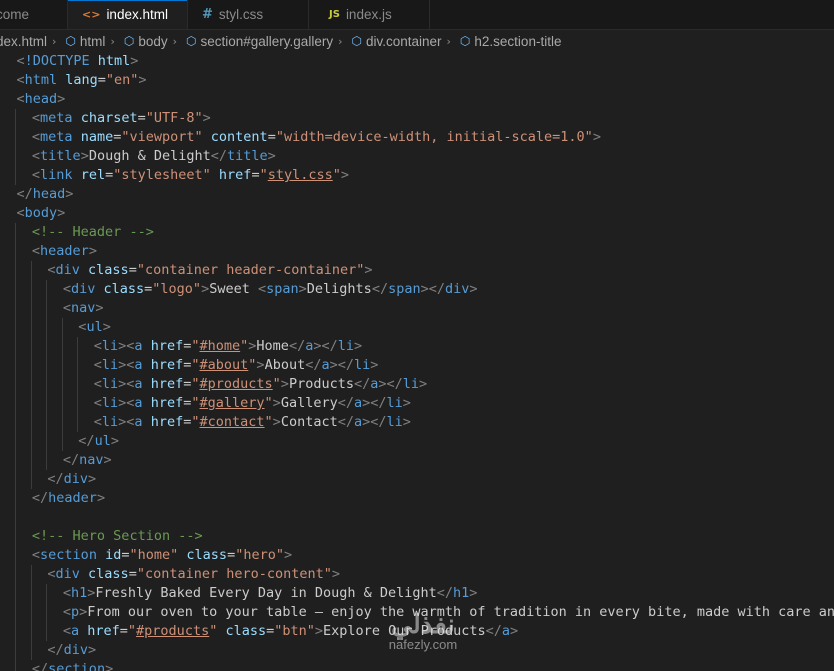 The width and height of the screenshot is (834, 671). Describe the element at coordinates (15, 147) in the screenshot. I see `indent-guide` at that location.